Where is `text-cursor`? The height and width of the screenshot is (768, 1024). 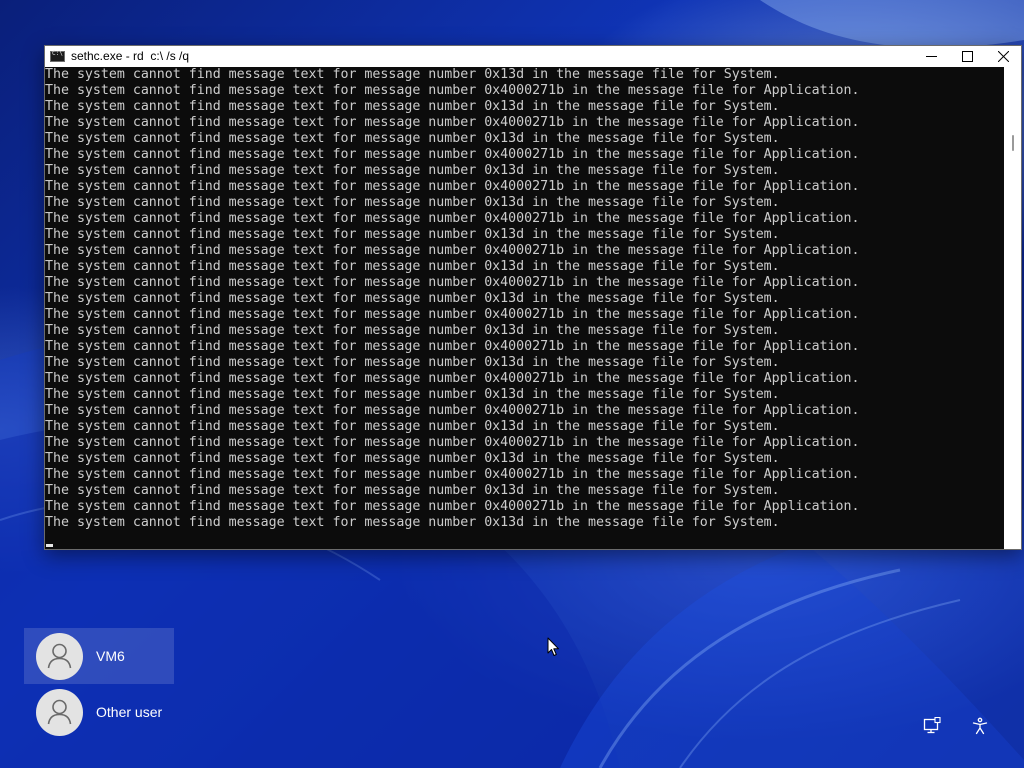 text-cursor is located at coordinates (49, 545).